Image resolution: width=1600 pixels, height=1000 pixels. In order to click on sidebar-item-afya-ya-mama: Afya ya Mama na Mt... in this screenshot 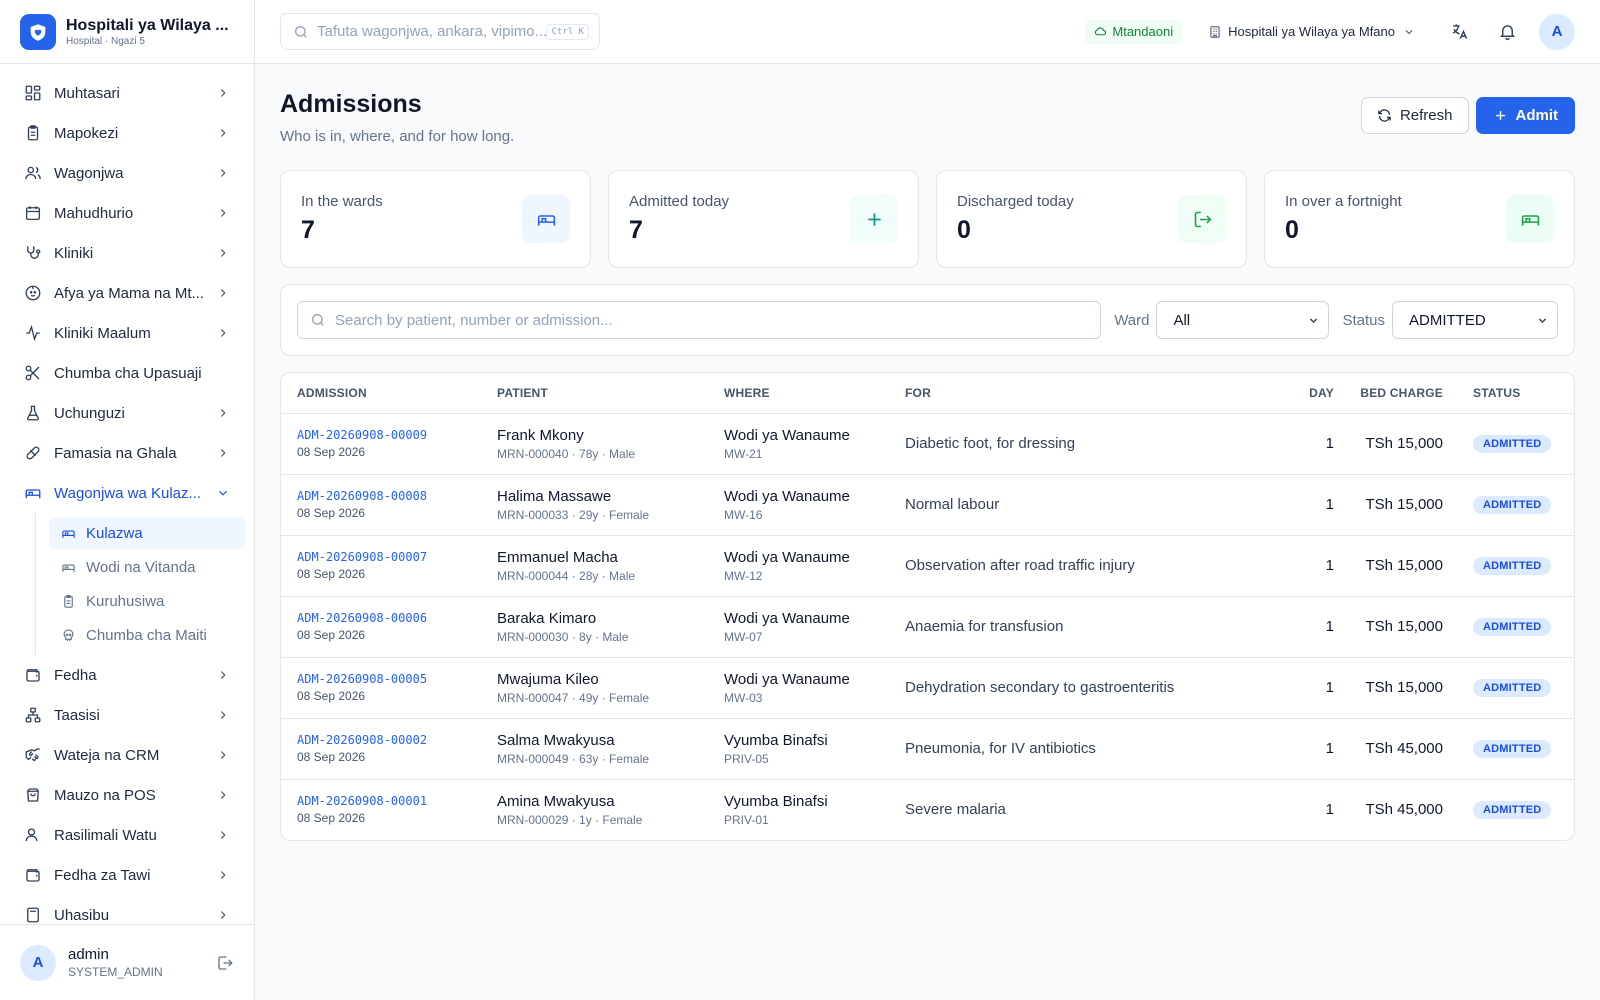, I will do `click(127, 293)`.